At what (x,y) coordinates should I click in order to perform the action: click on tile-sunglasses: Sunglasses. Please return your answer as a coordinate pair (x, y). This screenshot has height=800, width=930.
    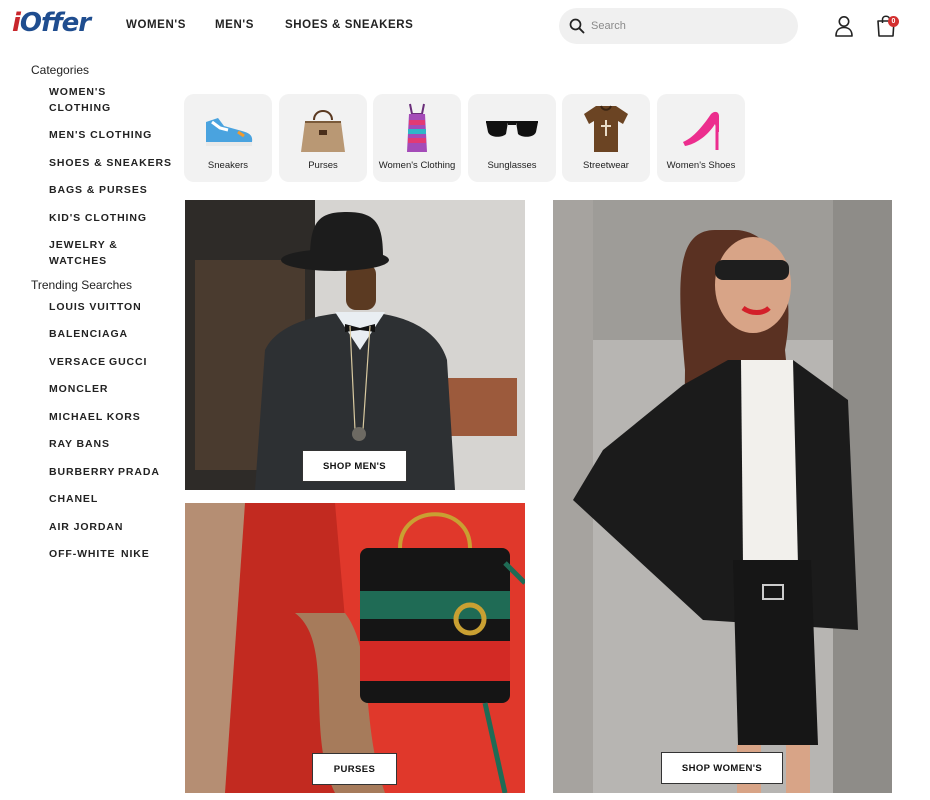
    Looking at the image, I should click on (512, 138).